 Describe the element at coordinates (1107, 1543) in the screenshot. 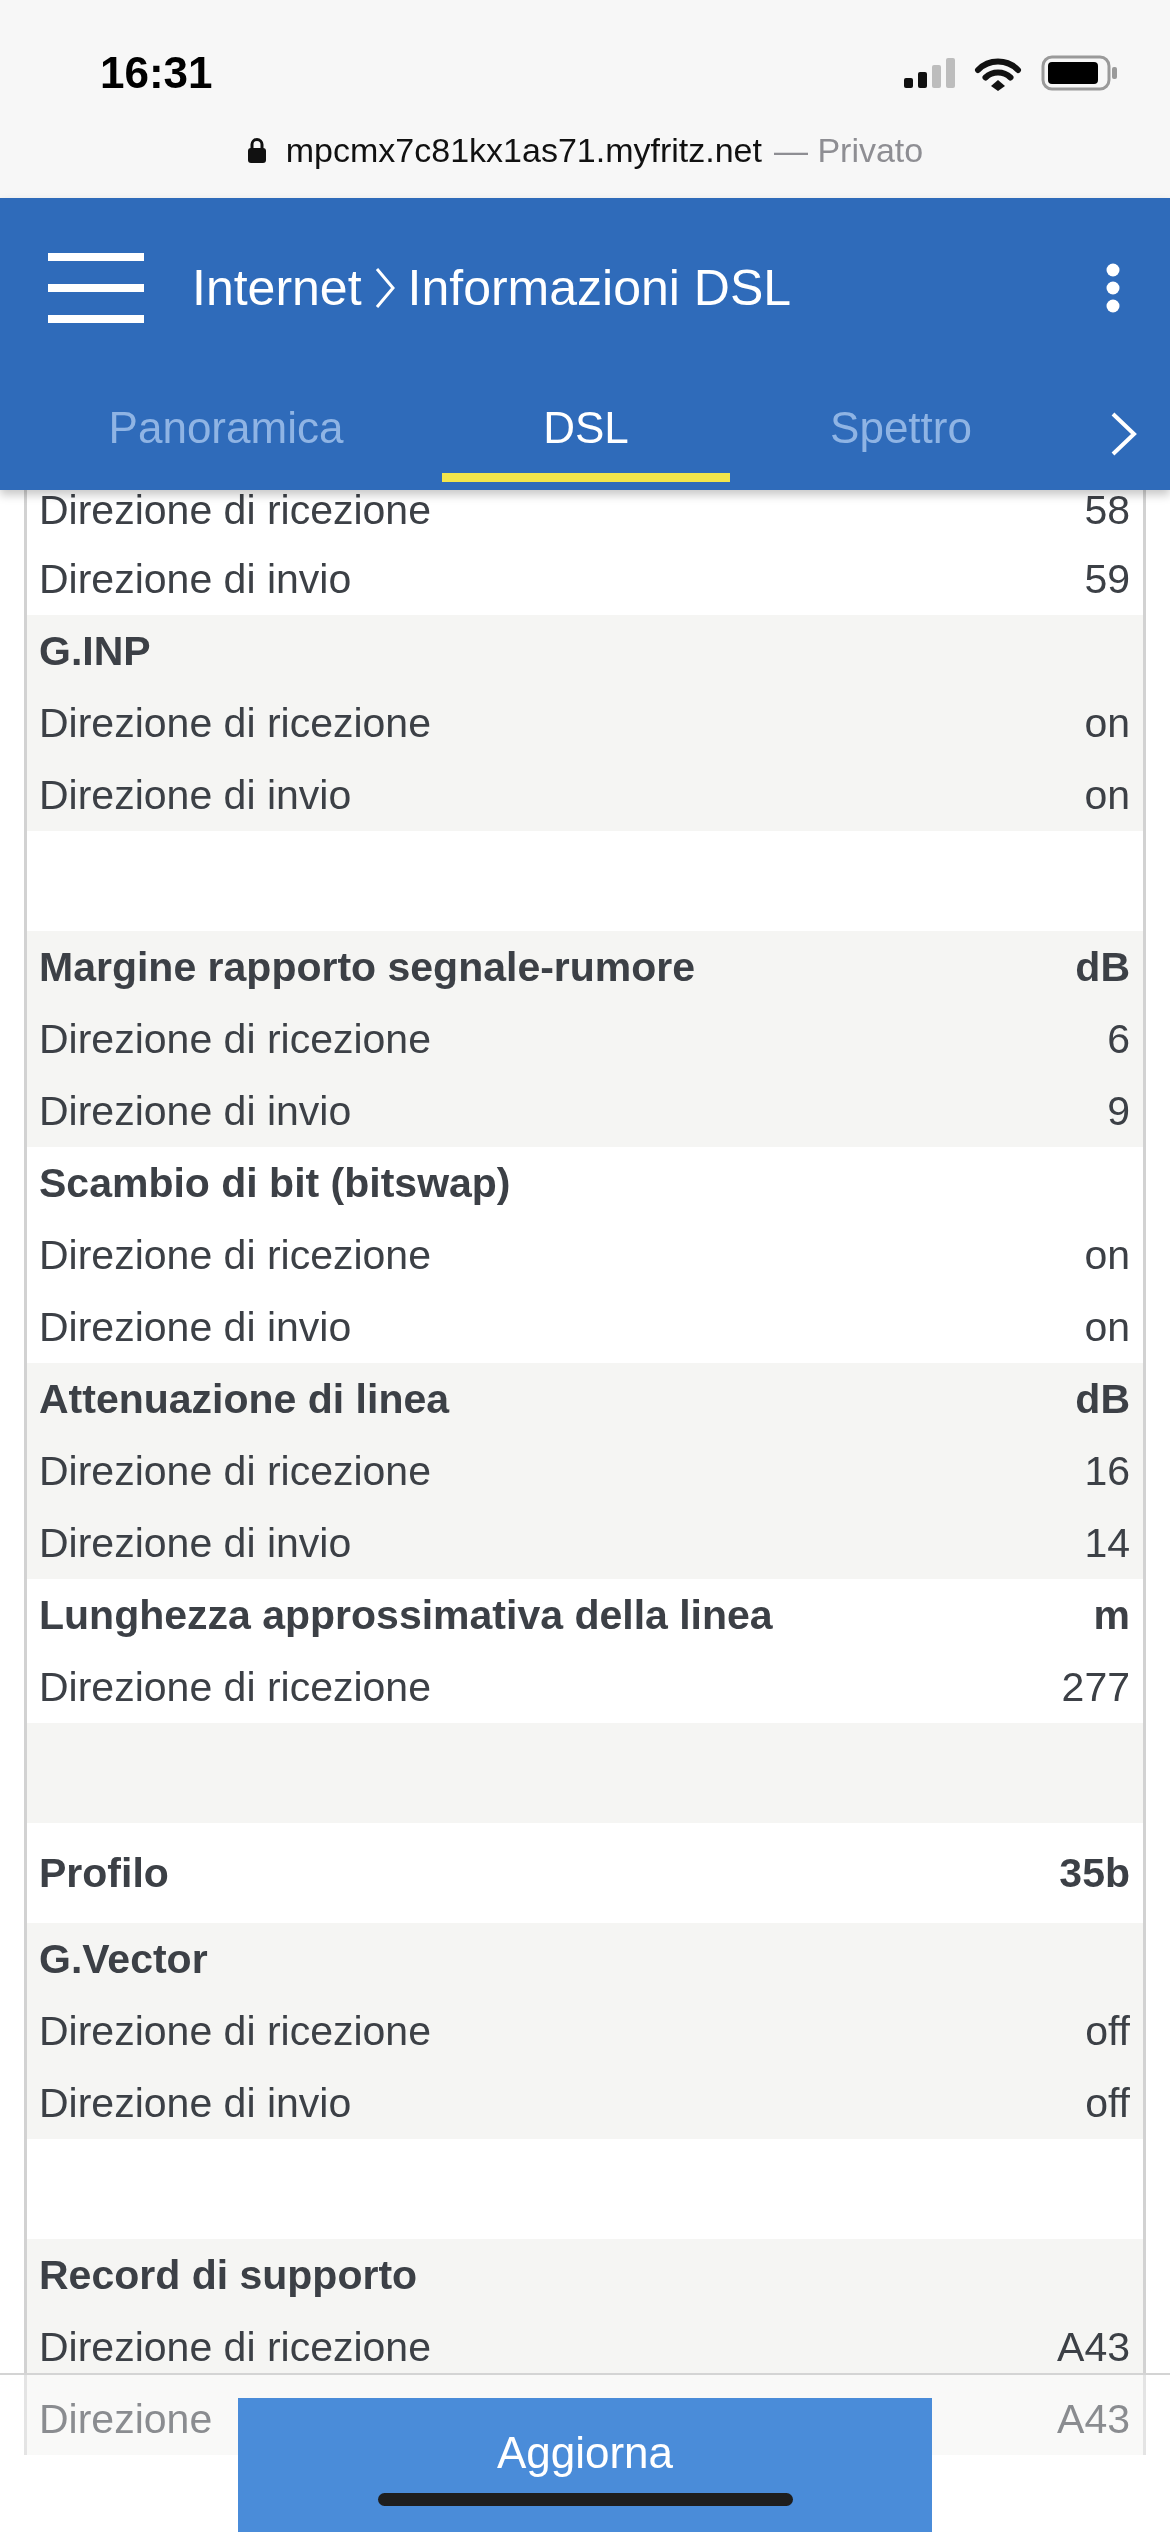

I see `row-value: 14` at that location.